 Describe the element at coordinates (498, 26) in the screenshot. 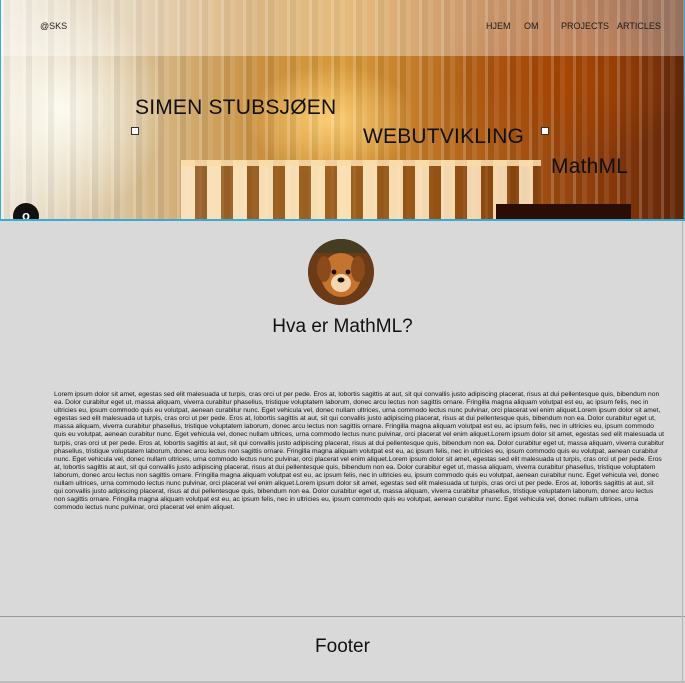

I see `nav-link-hjem: HJEM` at that location.